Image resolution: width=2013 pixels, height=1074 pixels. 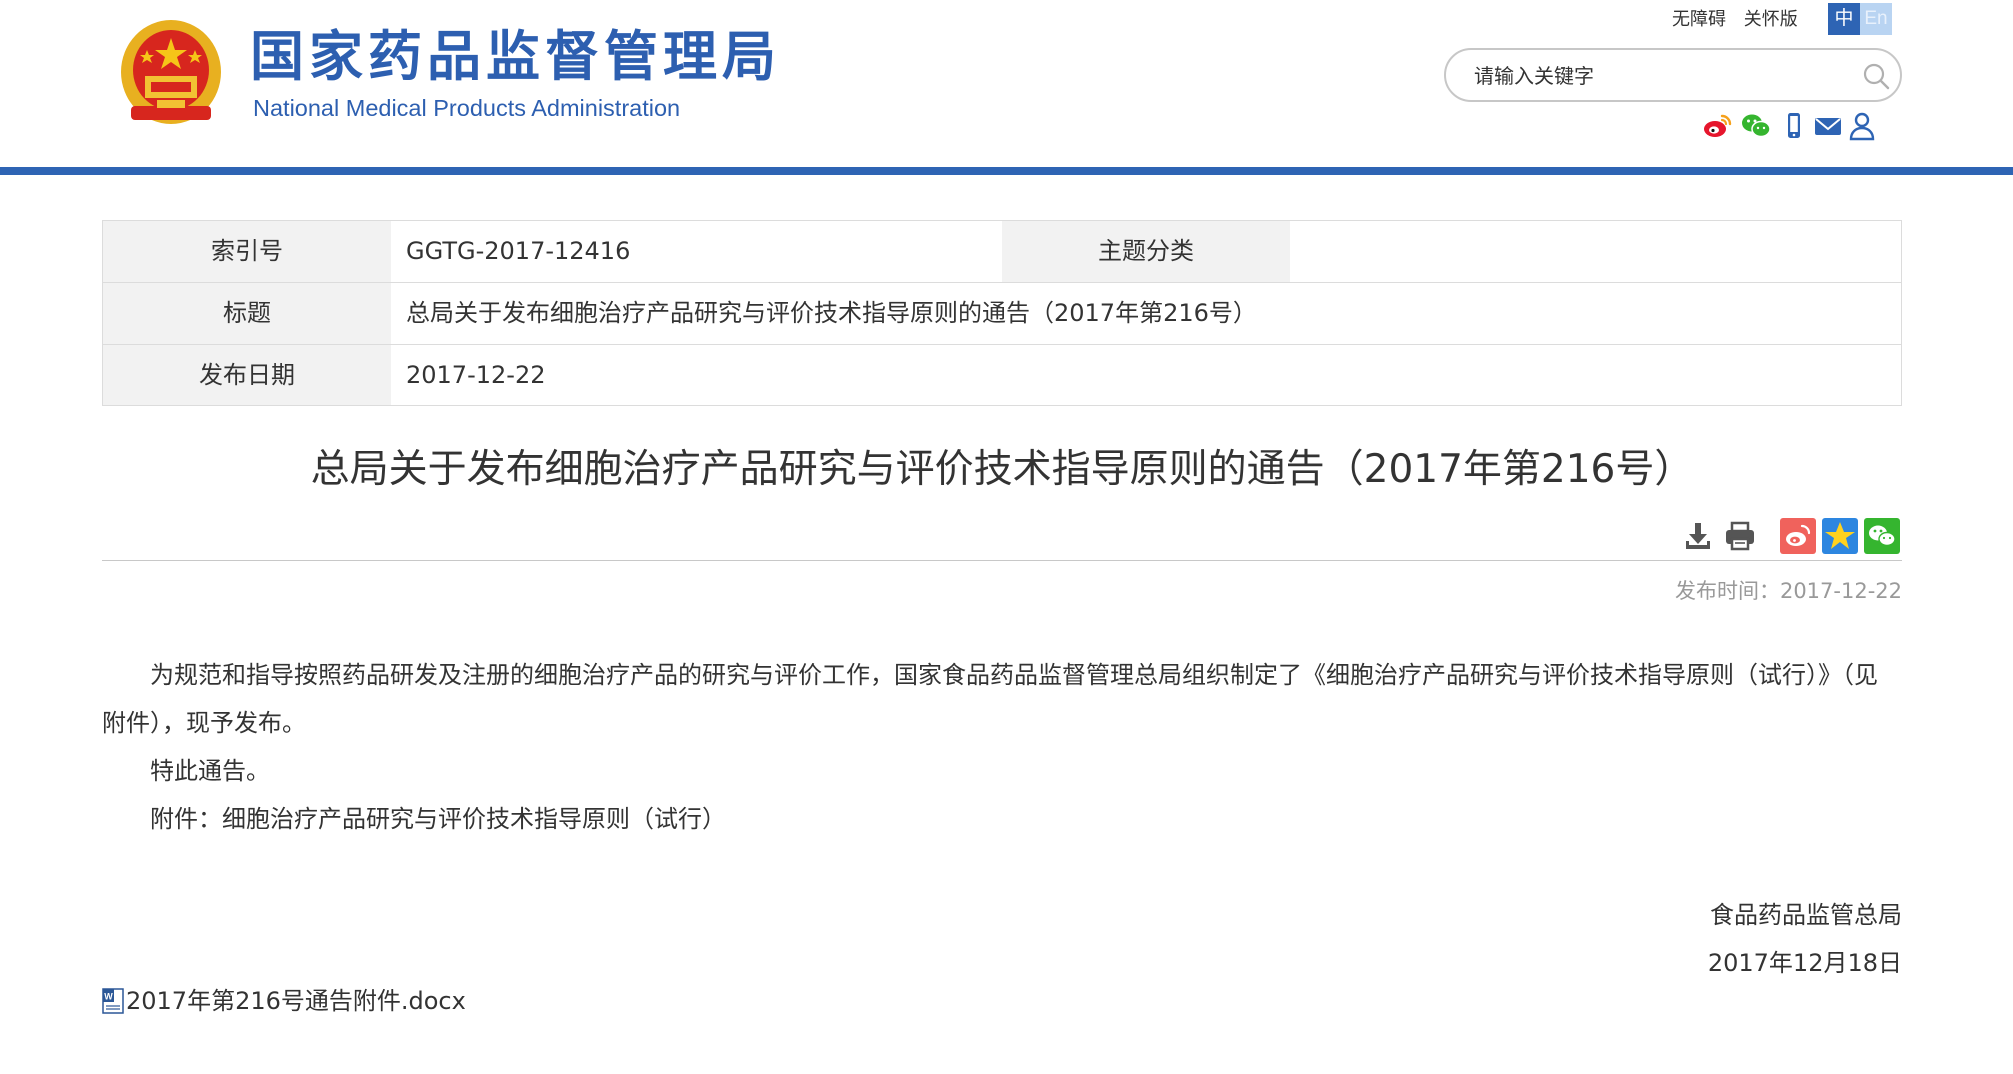 What do you see at coordinates (1788, 591) in the screenshot?
I see `publish-time: 发布时间：2017-12-22` at bounding box center [1788, 591].